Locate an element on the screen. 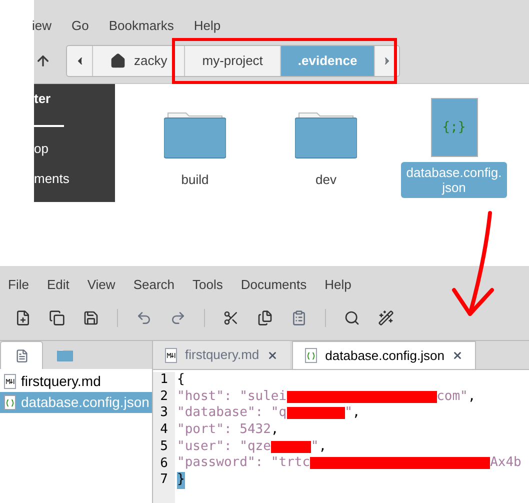 The height and width of the screenshot is (503, 529). line-number: 2 is located at coordinates (164, 397).